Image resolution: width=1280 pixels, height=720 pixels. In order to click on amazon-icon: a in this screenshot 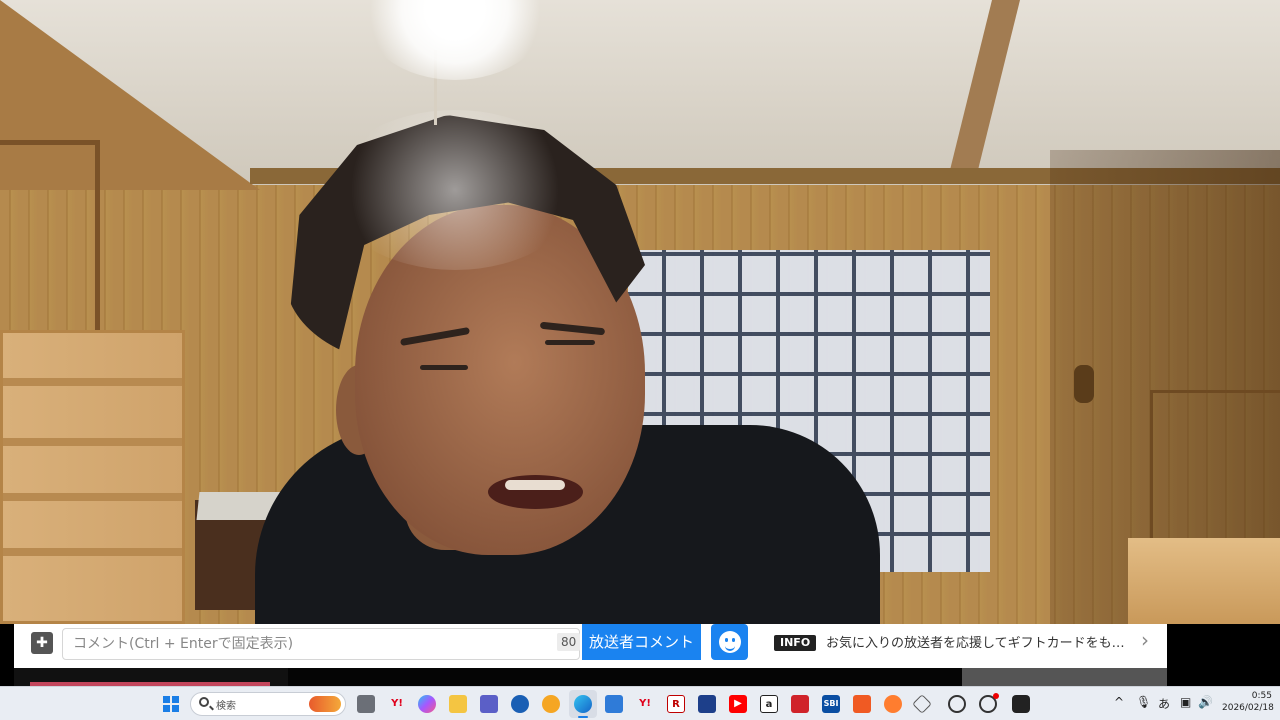, I will do `click(769, 704)`.